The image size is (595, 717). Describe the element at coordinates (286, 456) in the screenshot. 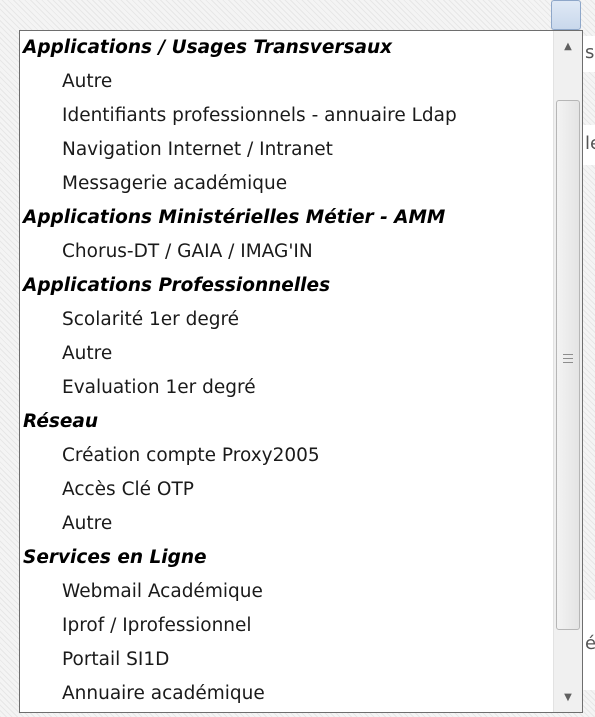

I see `option-item: Création compte Proxy2005` at that location.